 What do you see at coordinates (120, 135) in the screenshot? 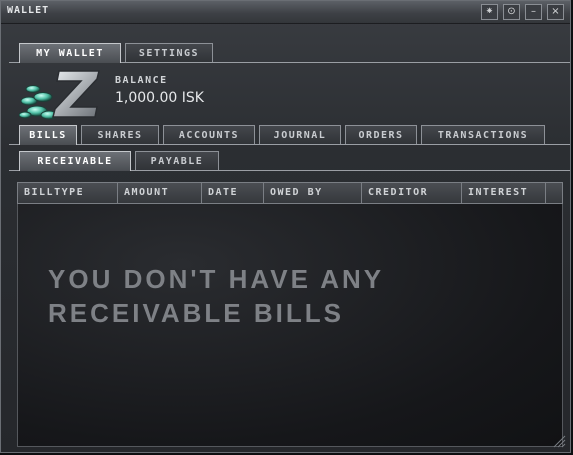
I see `tab-shares: SHARES` at bounding box center [120, 135].